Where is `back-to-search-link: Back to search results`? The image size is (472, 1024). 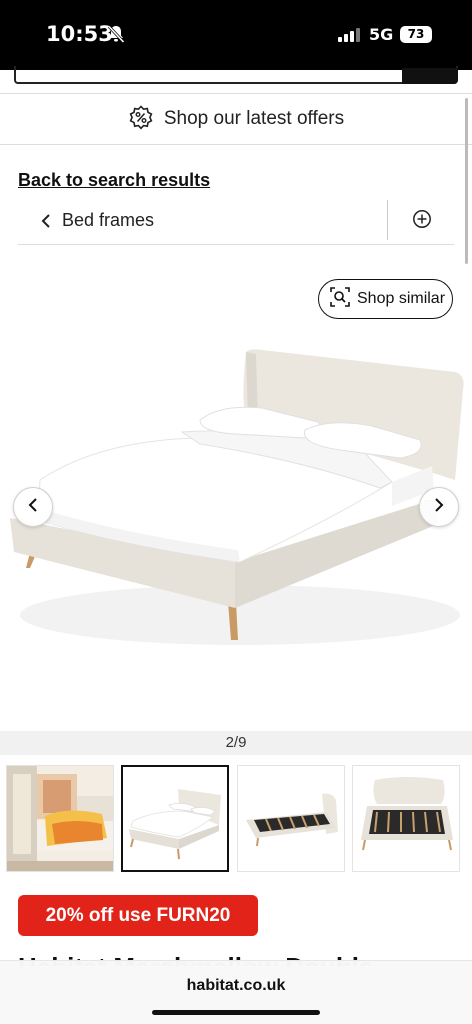
back-to-search-link: Back to search results is located at coordinates (114, 180).